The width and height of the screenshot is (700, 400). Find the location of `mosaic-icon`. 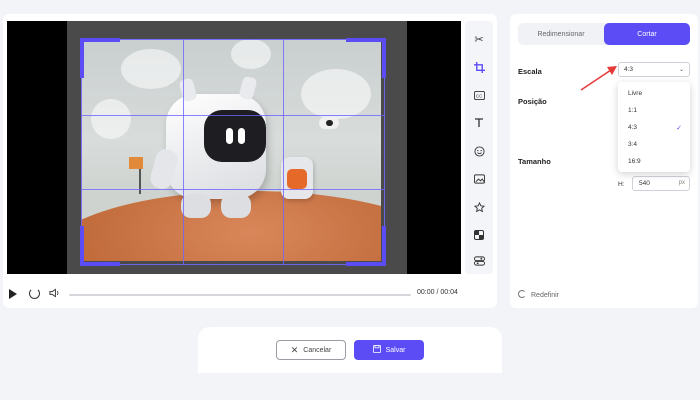

mosaic-icon is located at coordinates (479, 235).